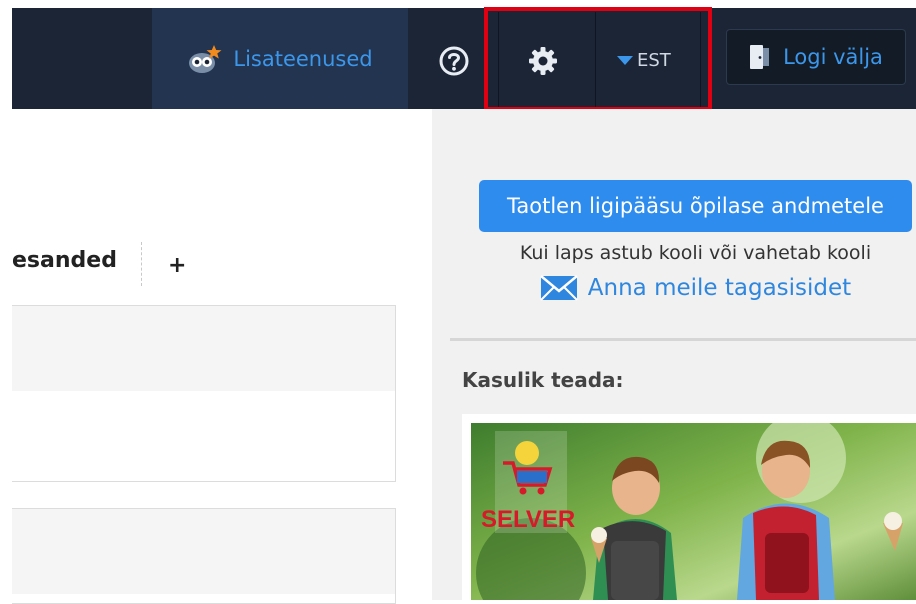 This screenshot has height=604, width=916. Describe the element at coordinates (64, 260) in the screenshot. I see `tab-assignments: esanded` at that location.